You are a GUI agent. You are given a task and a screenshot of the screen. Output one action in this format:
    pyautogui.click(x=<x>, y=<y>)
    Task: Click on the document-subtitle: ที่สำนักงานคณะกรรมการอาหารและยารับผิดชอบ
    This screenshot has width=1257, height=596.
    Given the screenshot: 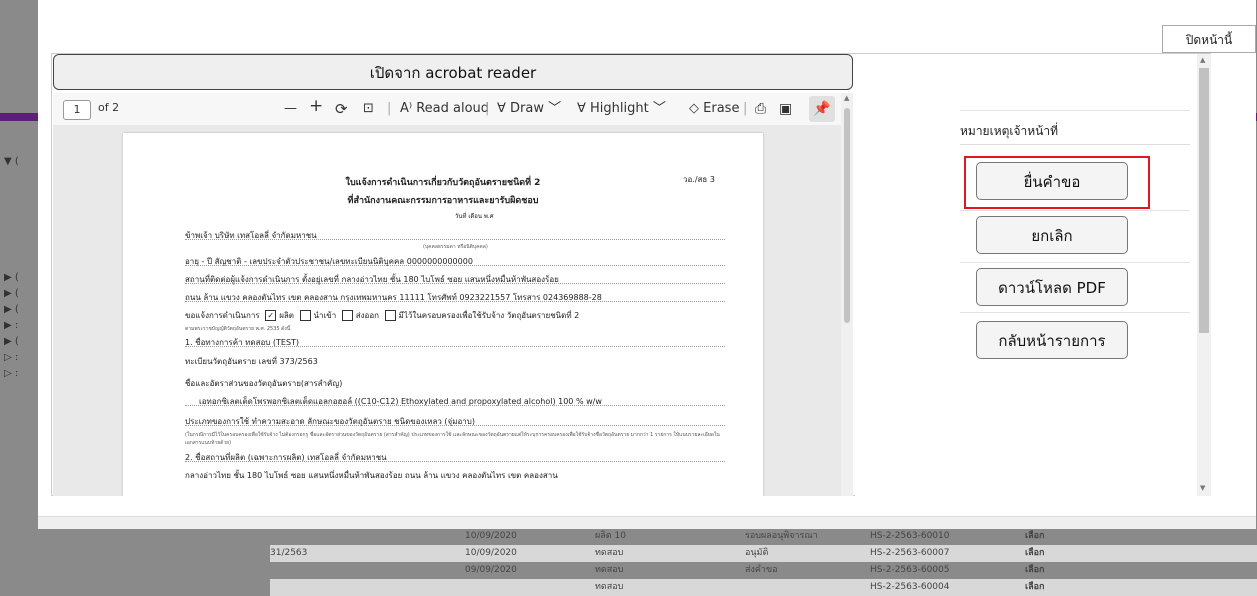 What is the action you would take?
    pyautogui.click(x=443, y=201)
    